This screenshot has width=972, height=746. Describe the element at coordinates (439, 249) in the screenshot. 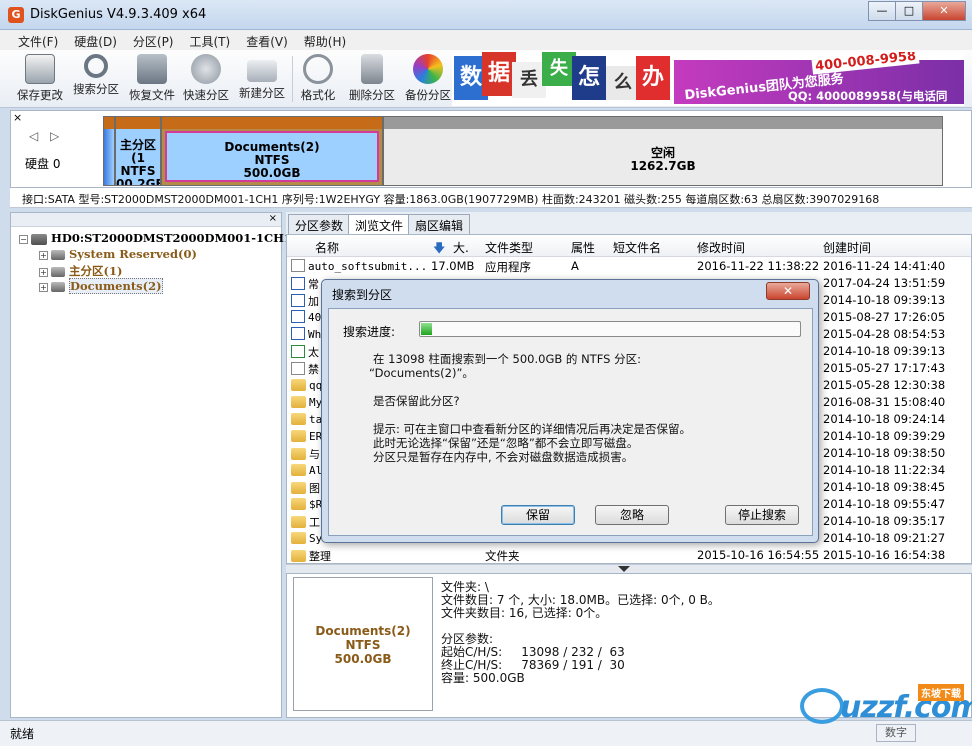

I see `sort-down-icon: 🡇` at that location.